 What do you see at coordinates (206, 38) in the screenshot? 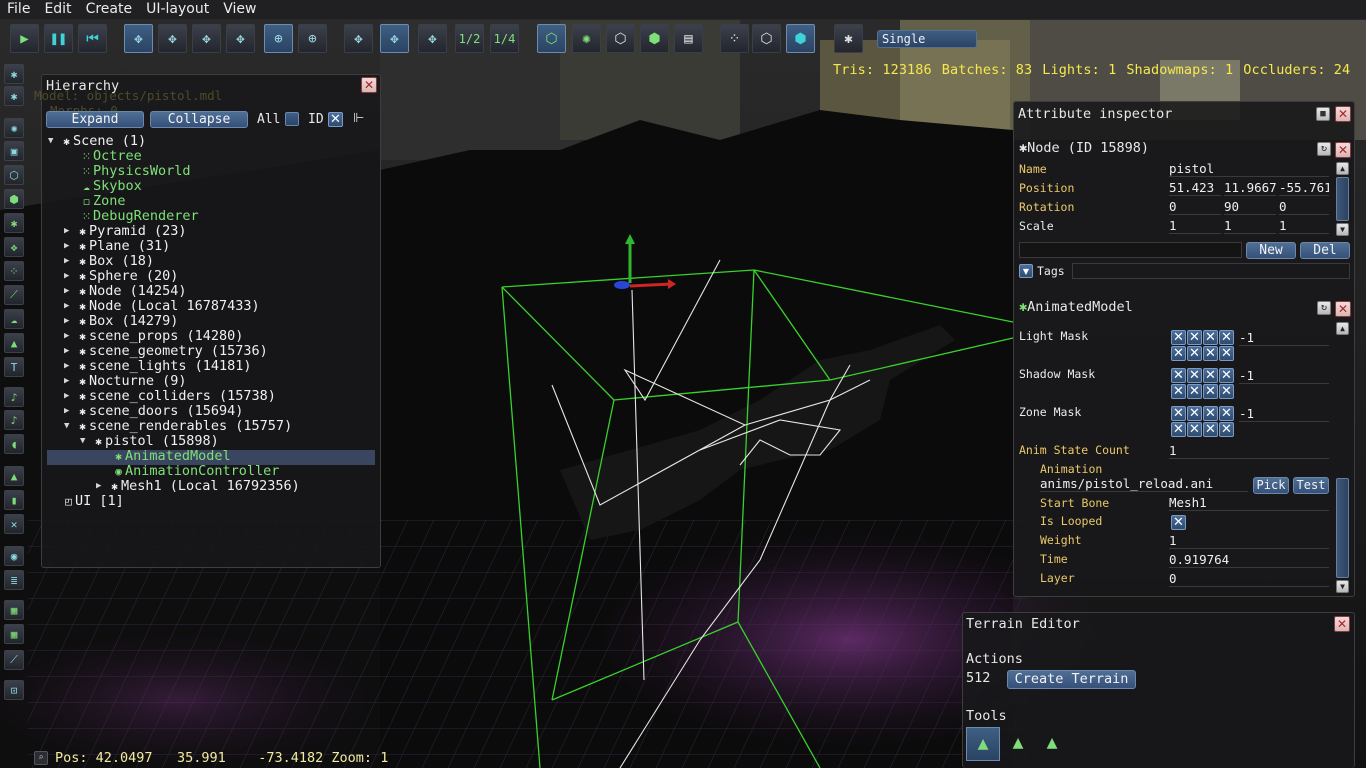
I see `scale-tool-button: ✥` at bounding box center [206, 38].